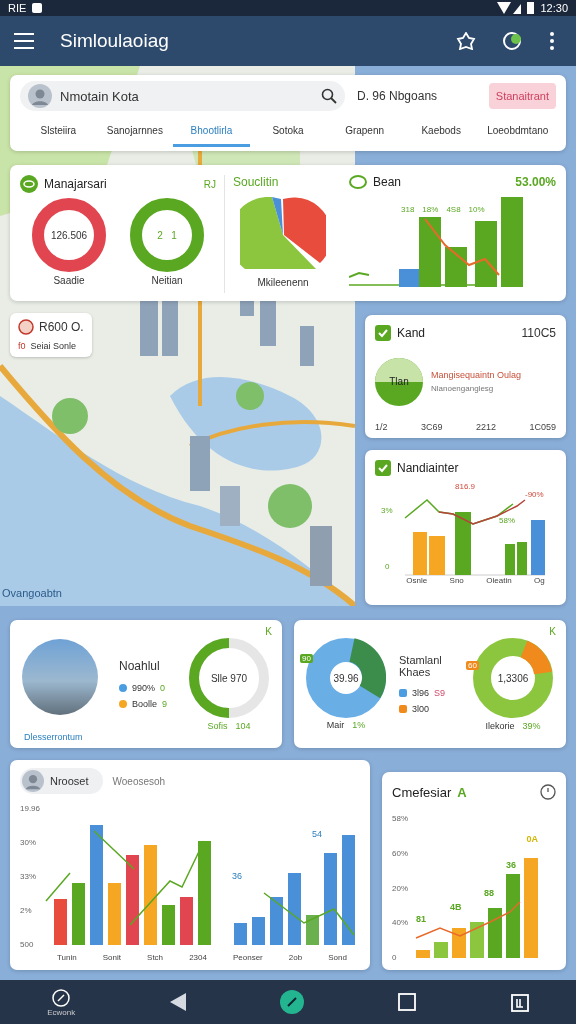 The width and height of the screenshot is (576, 1024). What do you see at coordinates (532, 839) in the screenshot?
I see `chart-tag: 0A` at bounding box center [532, 839].